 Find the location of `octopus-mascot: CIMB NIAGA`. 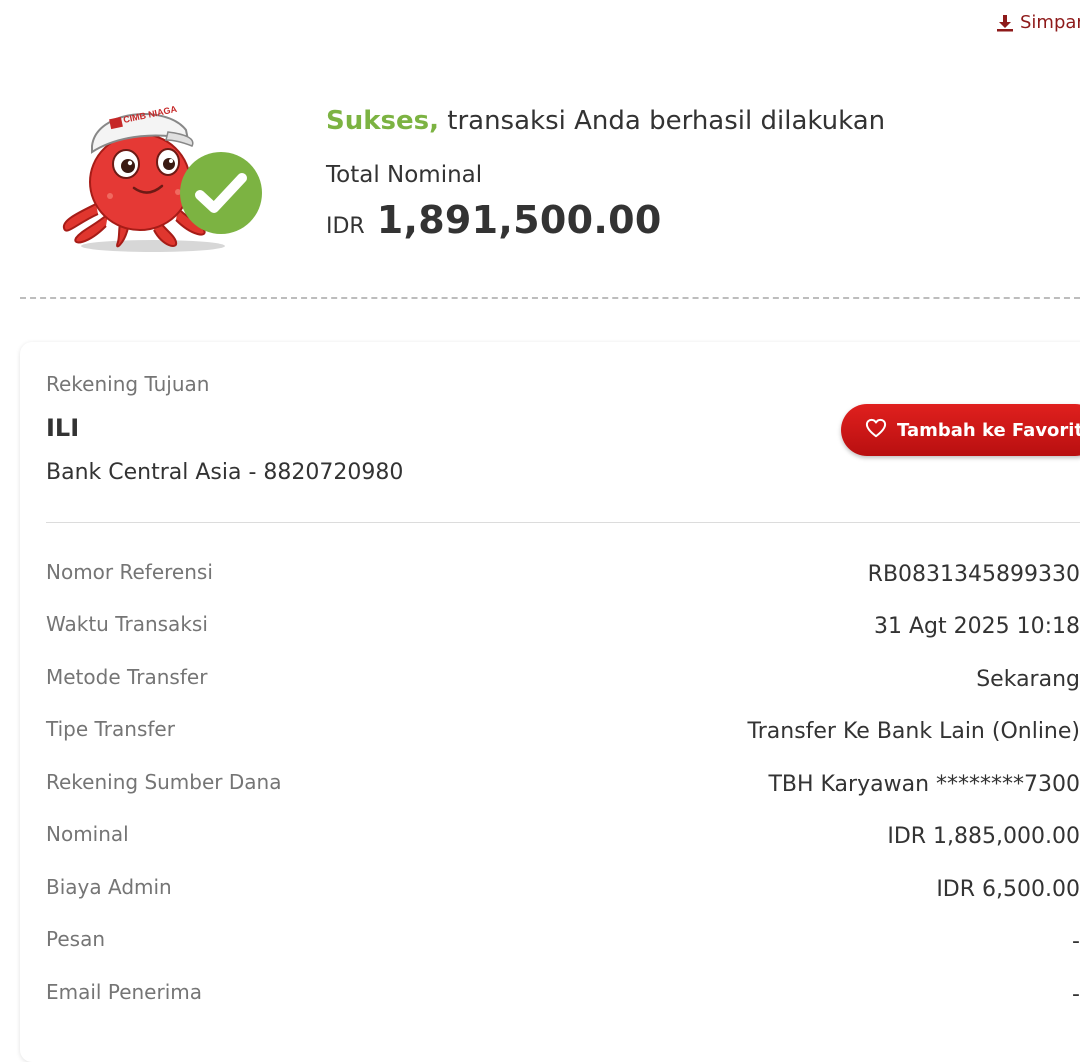

octopus-mascot: CIMB NIAGA is located at coordinates (163, 176).